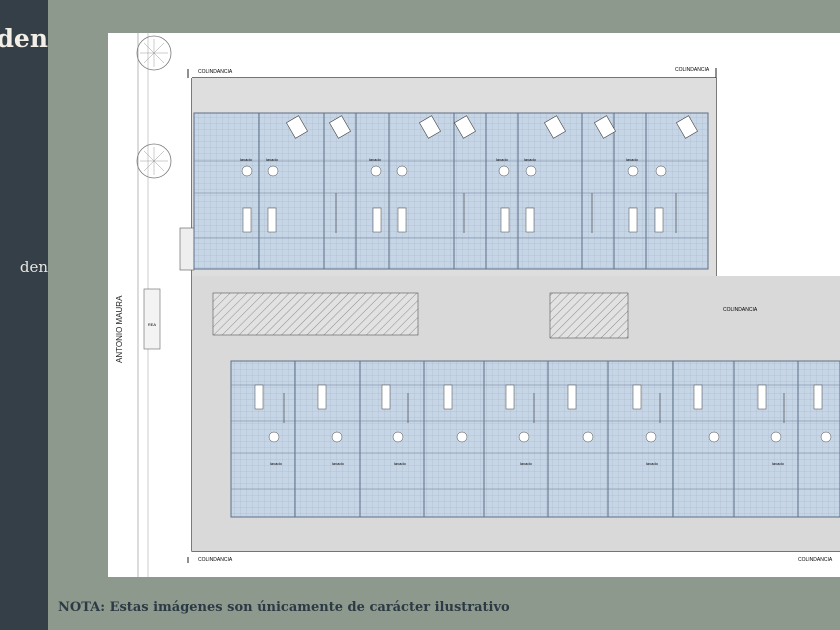 Image resolution: width=840 pixels, height=630 pixels. What do you see at coordinates (315, 314) in the screenshot?
I see `hatched-ramp` at bounding box center [315, 314].